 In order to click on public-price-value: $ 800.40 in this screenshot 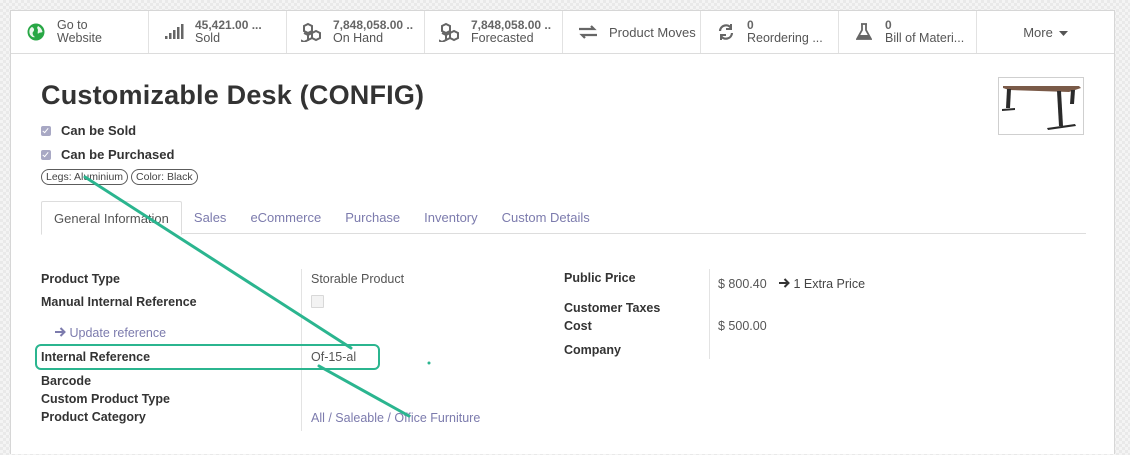, I will do `click(742, 284)`.